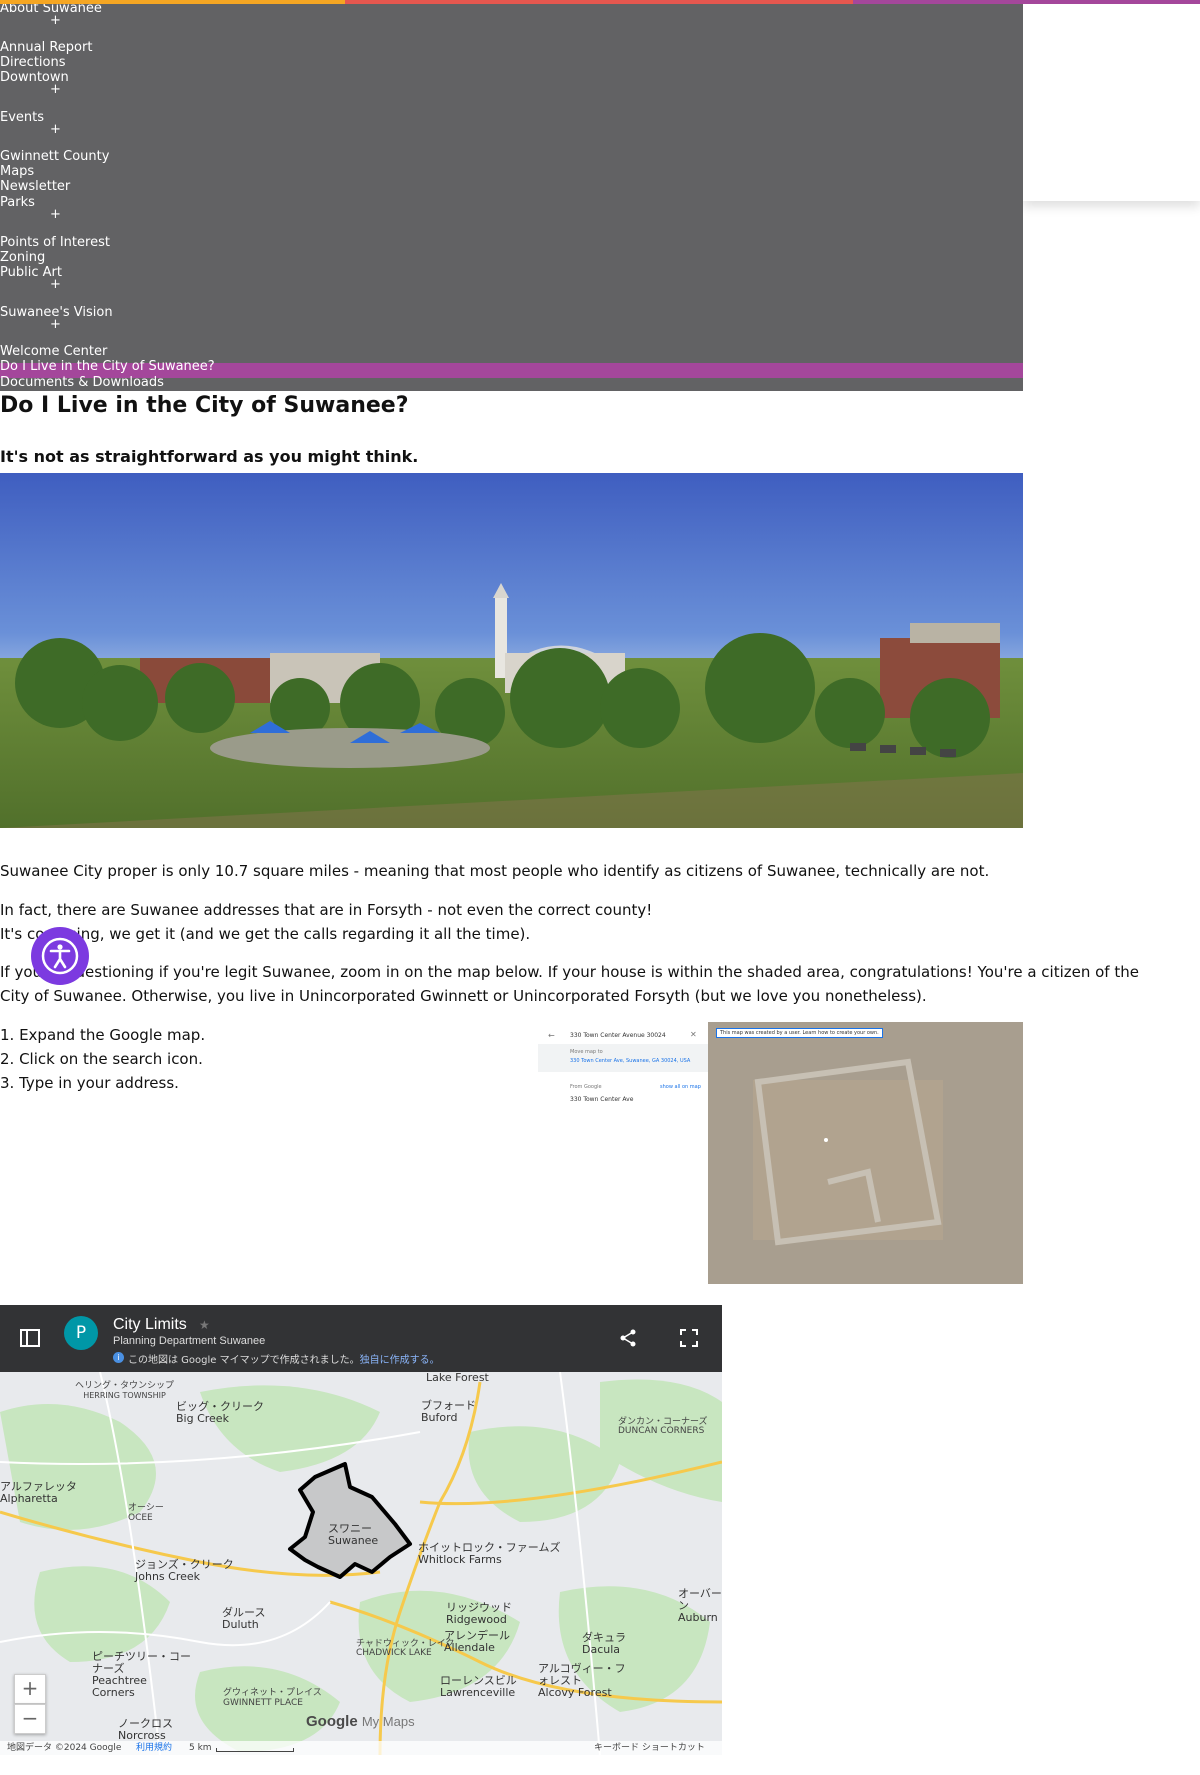  What do you see at coordinates (146, 1513) in the screenshot?
I see `map-label-ocee: オーシー OCEE` at bounding box center [146, 1513].